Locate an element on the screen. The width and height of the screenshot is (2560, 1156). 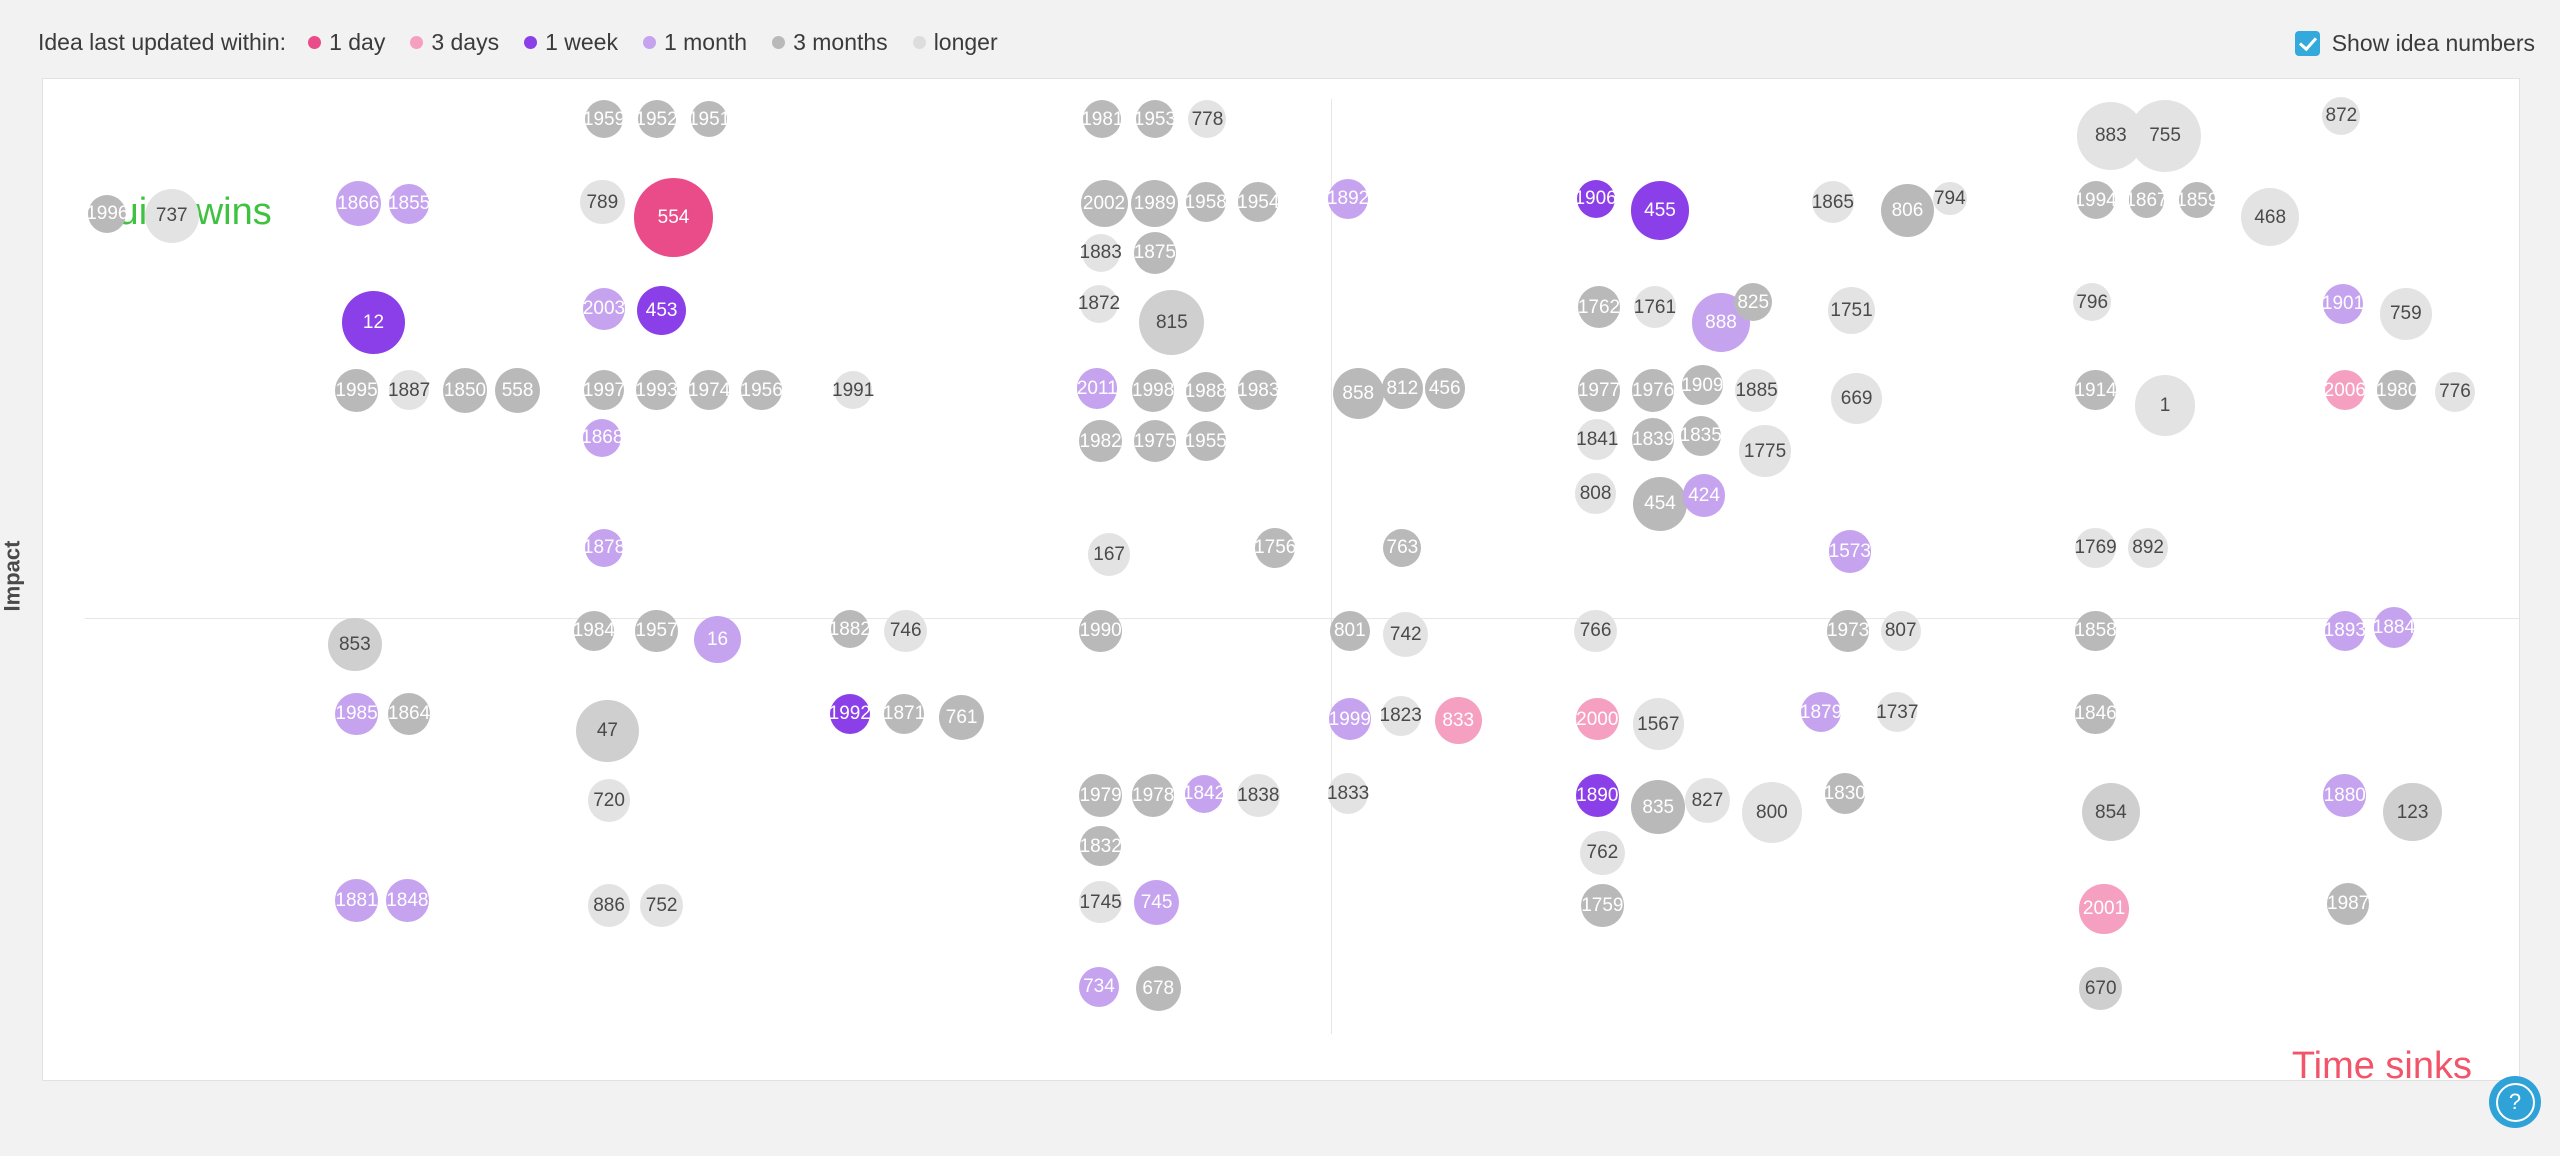
idea-bubble: 858 is located at coordinates (1358, 393).